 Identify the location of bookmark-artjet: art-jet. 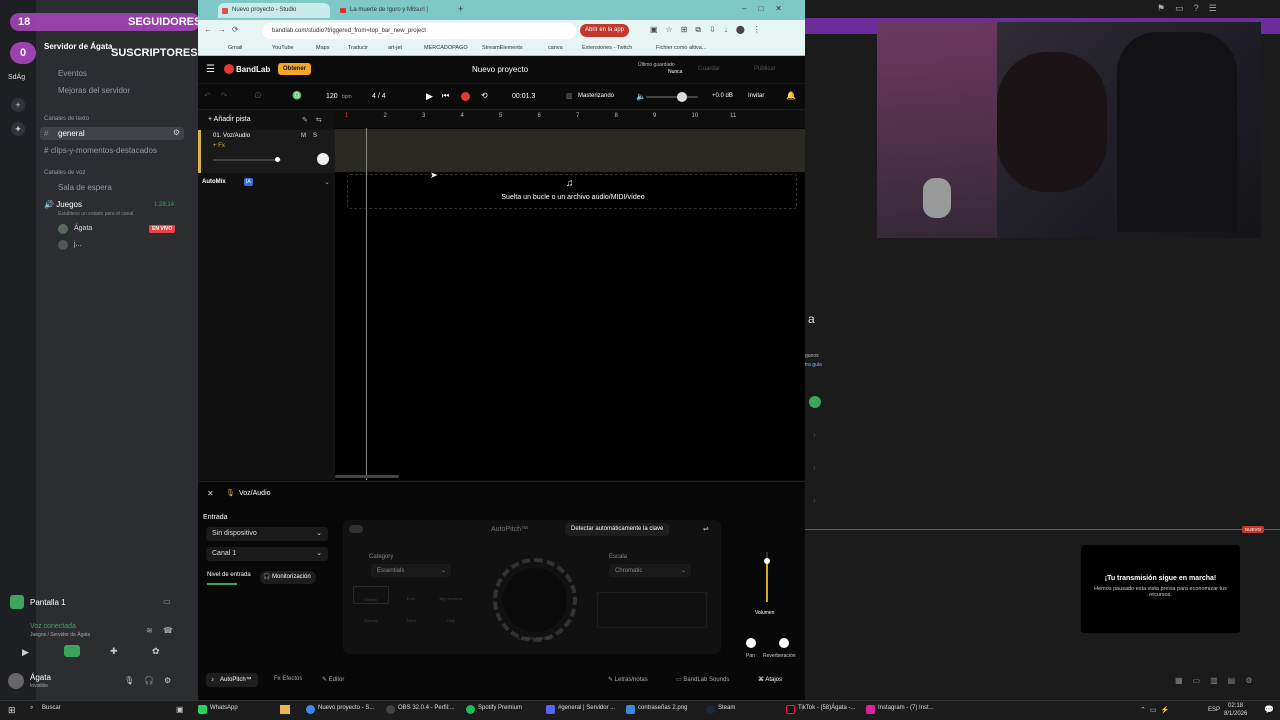
(395, 48).